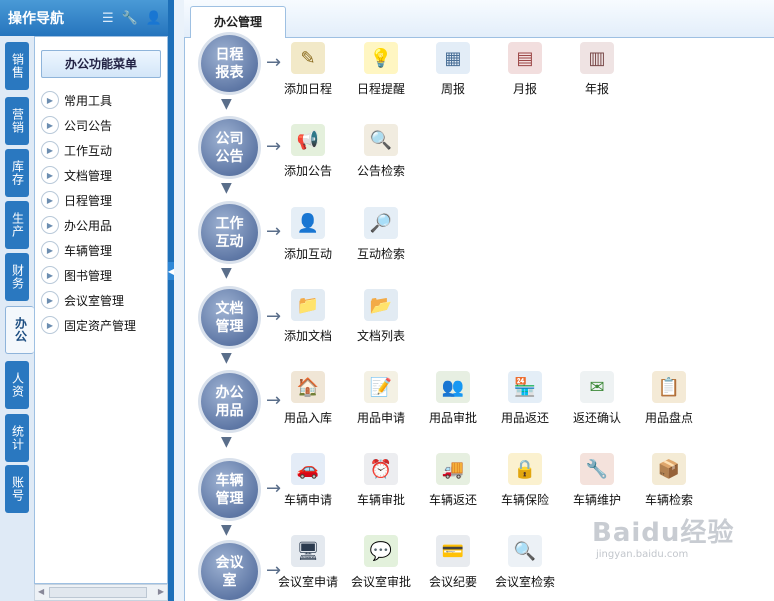  What do you see at coordinates (88, 250) in the screenshot?
I see `menu-item-label: 车辆管理` at bounding box center [88, 250].